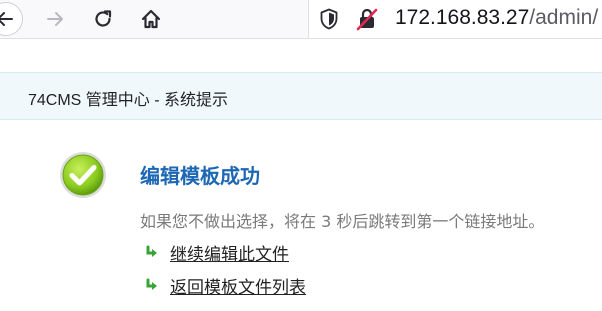  I want to click on insecure-lock-icon, so click(367, 21).